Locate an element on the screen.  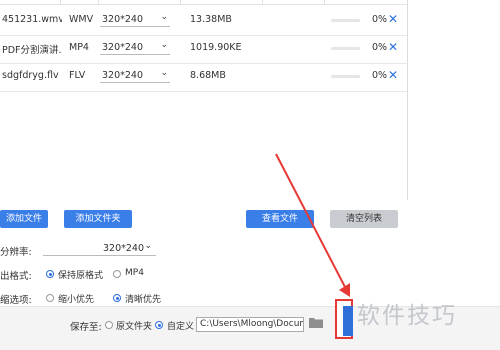
view-file-button: 查看文件 is located at coordinates (280, 219).